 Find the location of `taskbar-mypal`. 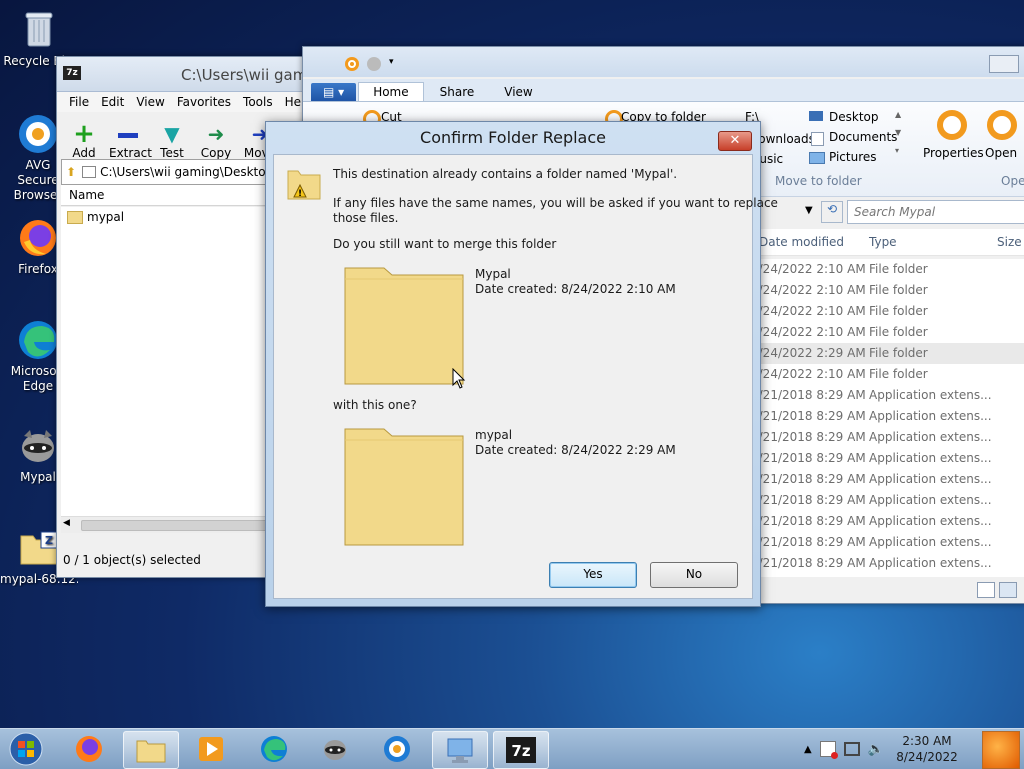

taskbar-mypal is located at coordinates (335, 749).